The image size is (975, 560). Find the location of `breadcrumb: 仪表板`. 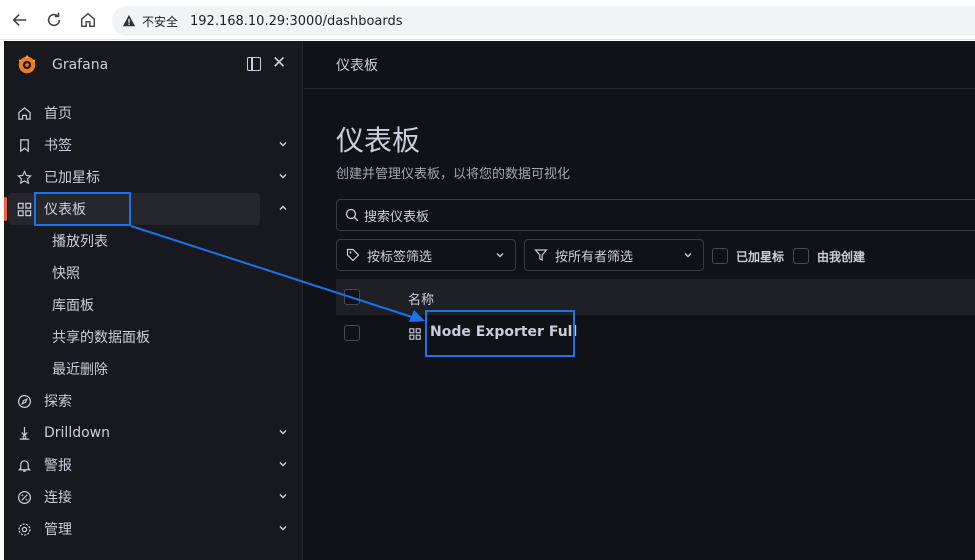

breadcrumb: 仪表板 is located at coordinates (639, 65).